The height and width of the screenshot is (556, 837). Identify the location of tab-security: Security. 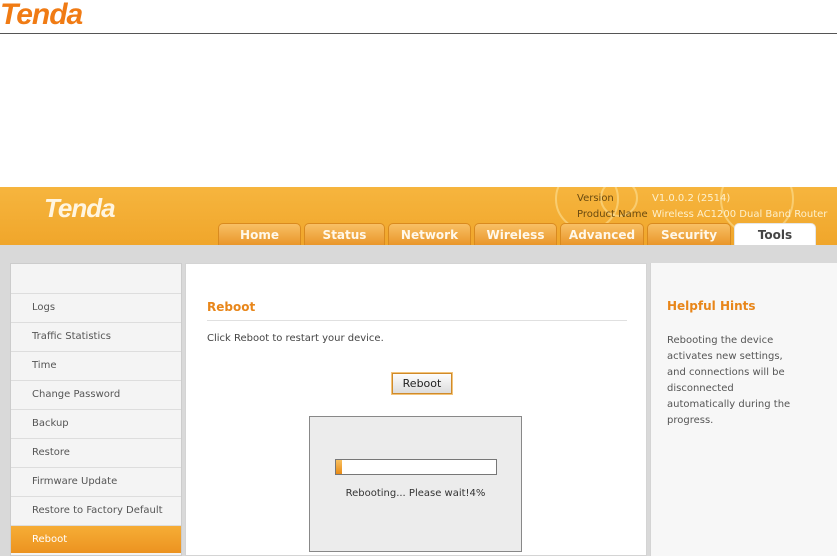
(689, 234).